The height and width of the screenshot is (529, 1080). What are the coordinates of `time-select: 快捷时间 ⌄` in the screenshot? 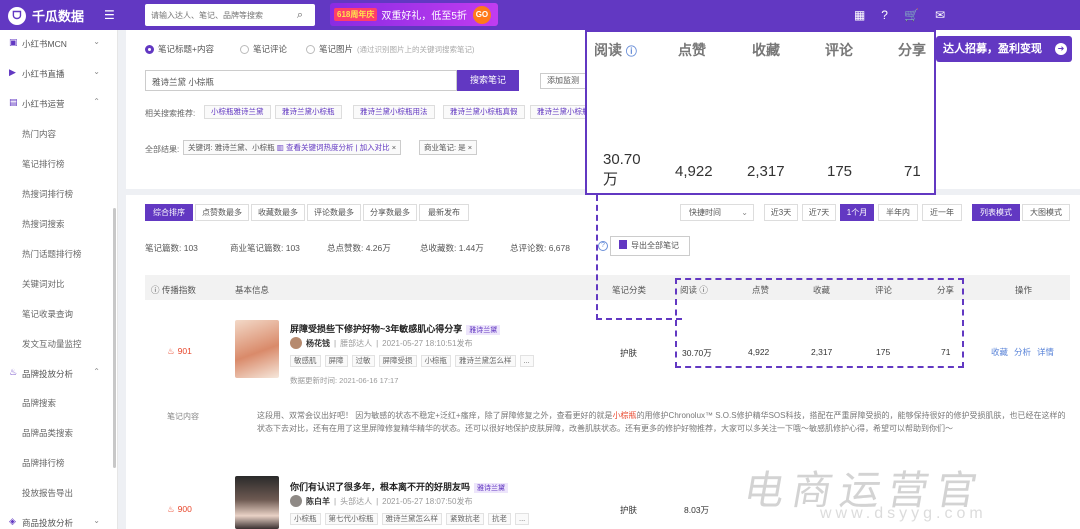 It's located at (717, 212).